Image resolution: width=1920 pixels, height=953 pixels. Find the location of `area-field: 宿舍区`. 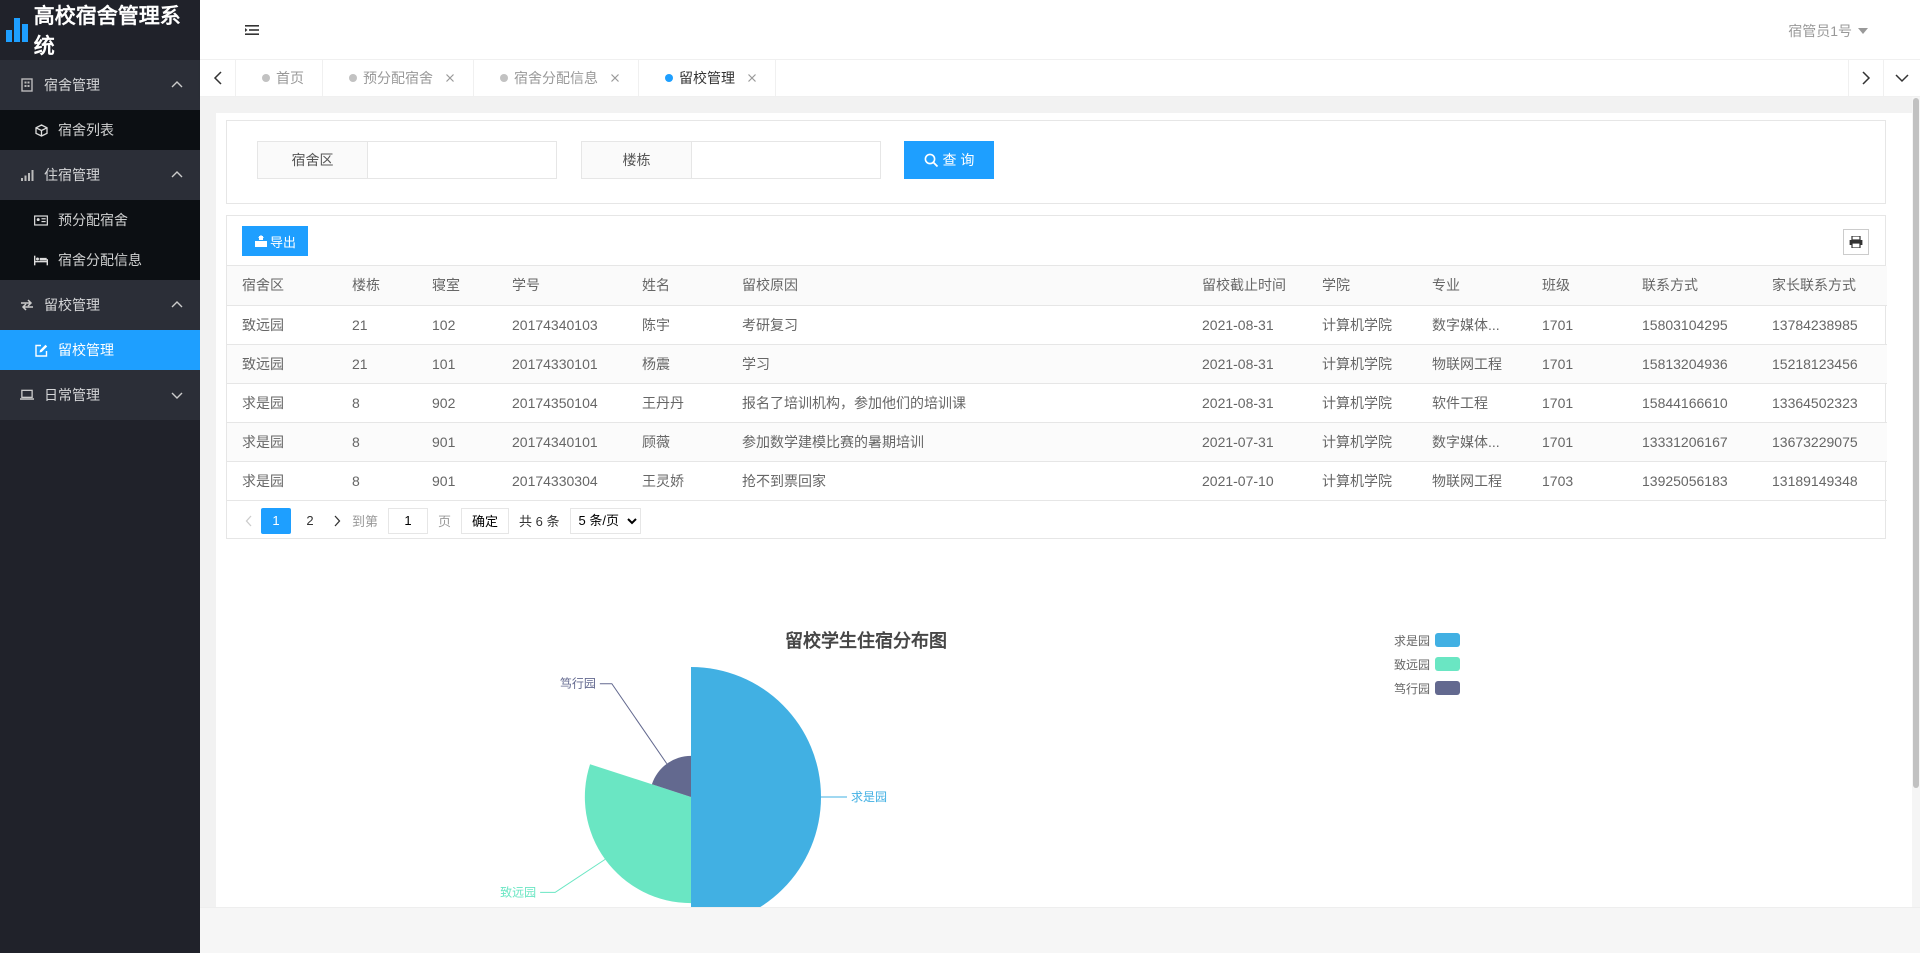

area-field: 宿舍区 is located at coordinates (407, 160).